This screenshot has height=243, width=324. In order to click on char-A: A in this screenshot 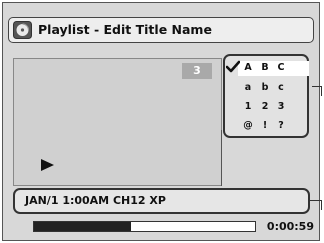, I will do `click(248, 68)`.